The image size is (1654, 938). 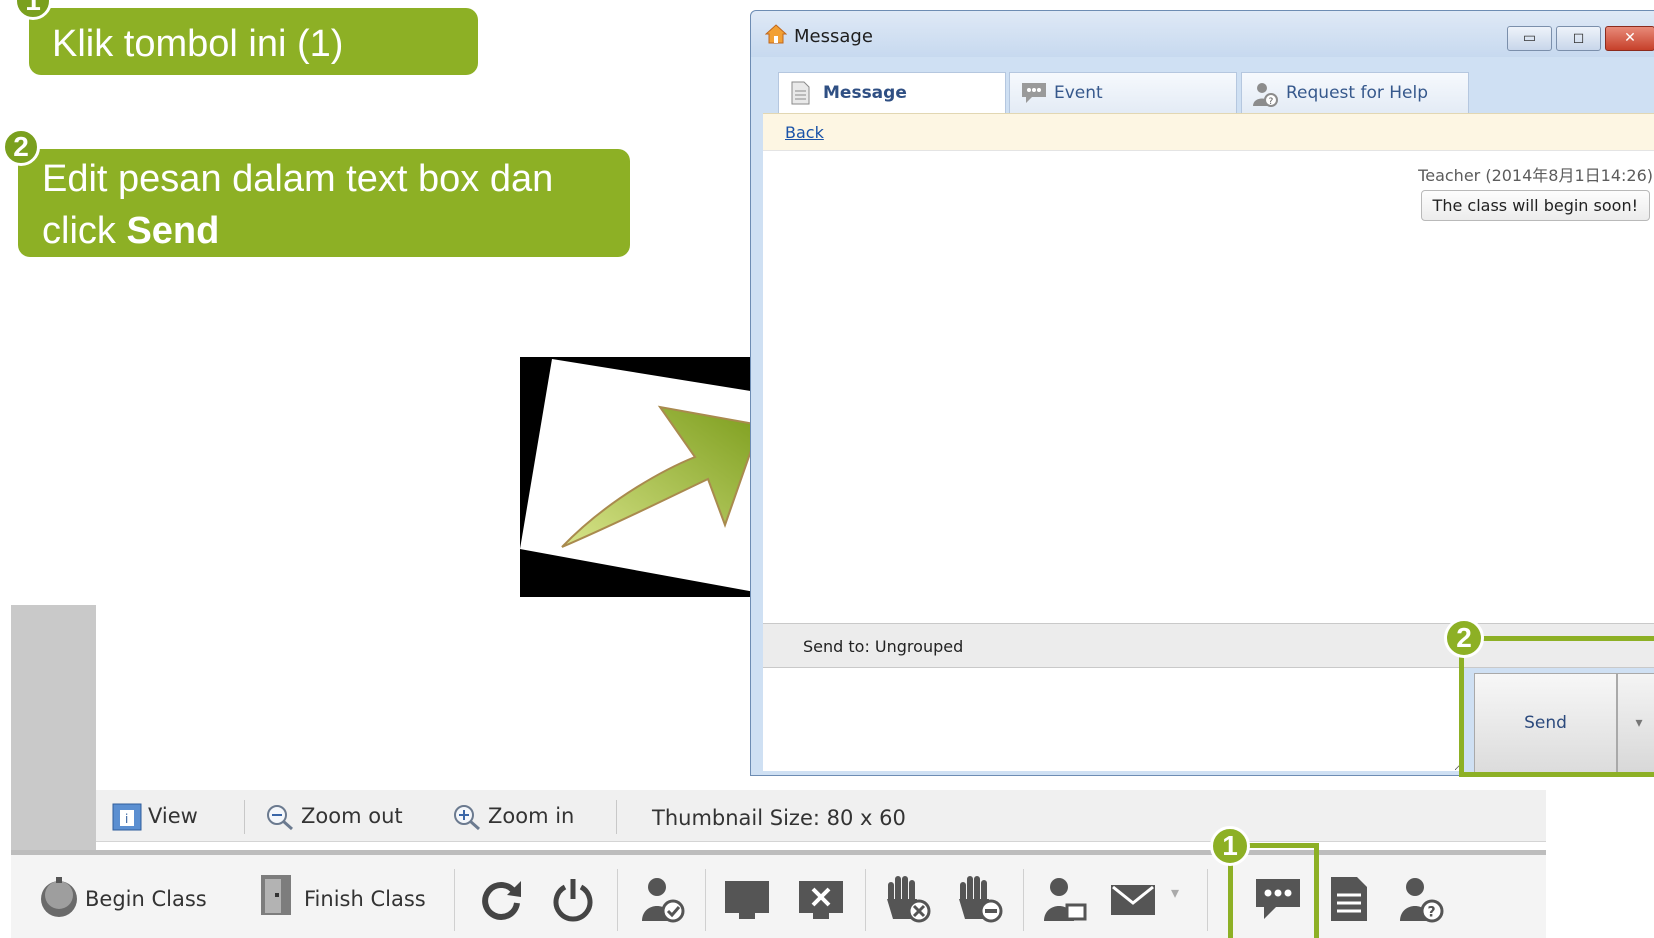 What do you see at coordinates (1349, 899) in the screenshot?
I see `document-list-icon` at bounding box center [1349, 899].